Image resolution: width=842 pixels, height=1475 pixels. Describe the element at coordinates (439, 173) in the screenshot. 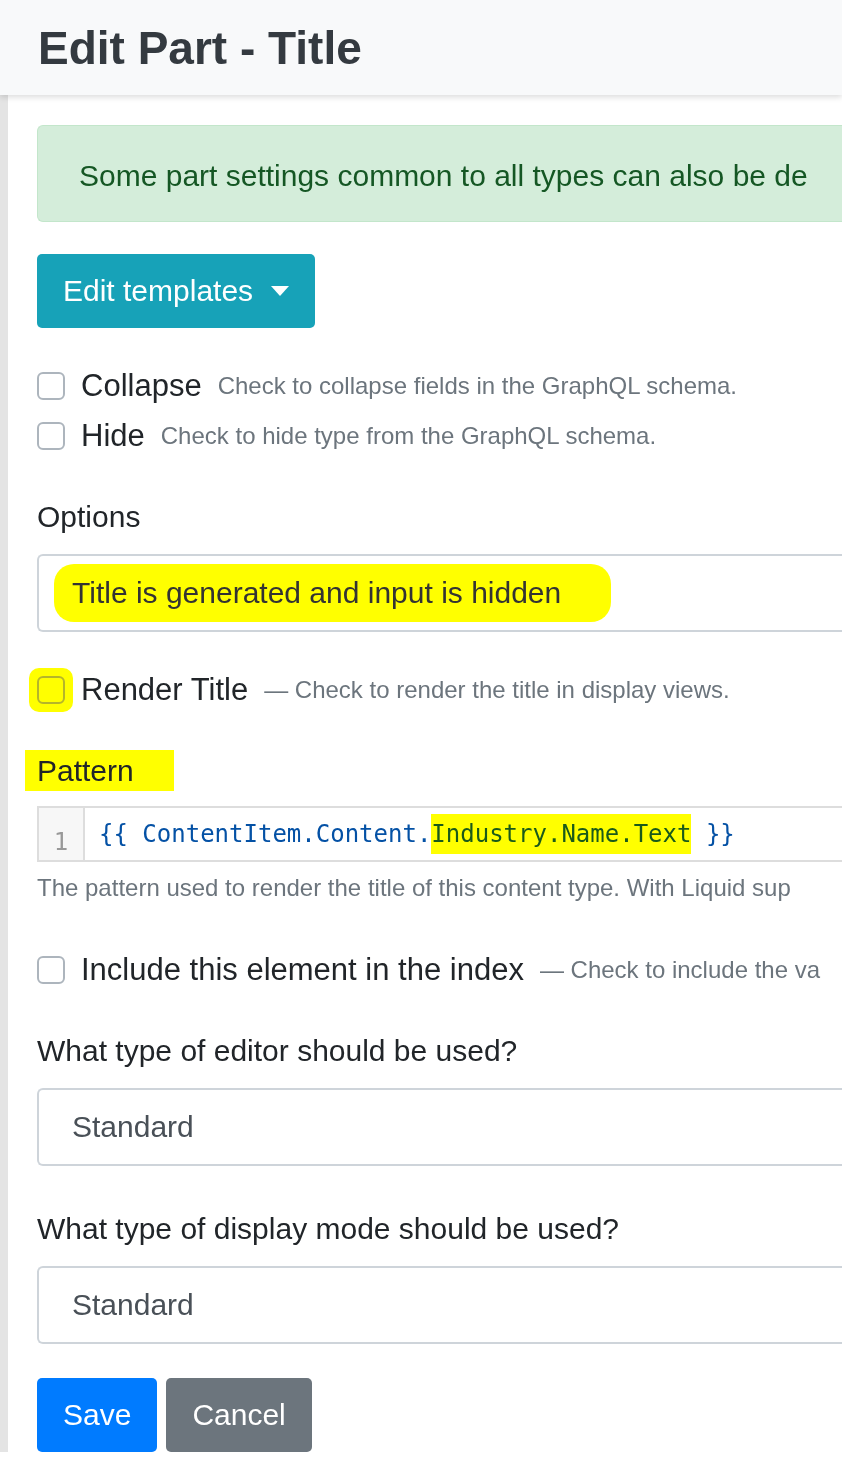

I see `info-alert: Some part settings common to all types can also be de` at that location.